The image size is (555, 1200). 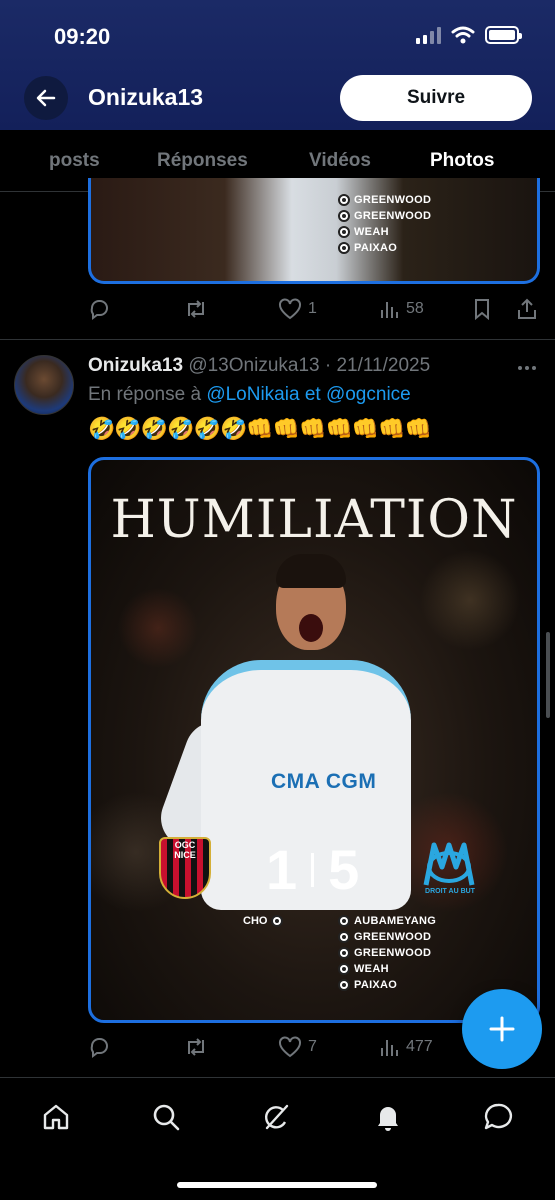 I want to click on previous-post-media: GREENWOOD GREENWOOD WEAH PAIXAO, so click(x=314, y=231).